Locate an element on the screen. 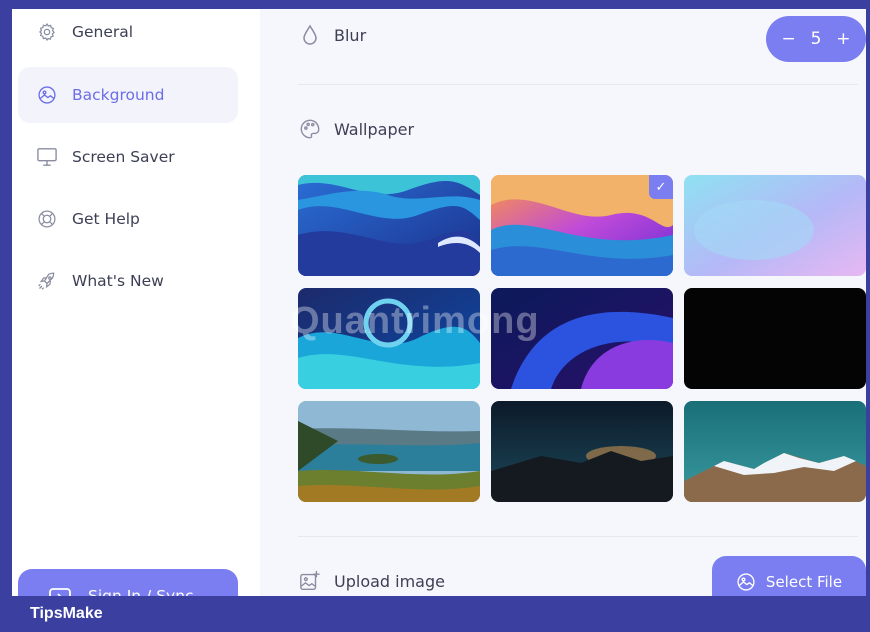  sidebar-item-label: Background is located at coordinates (118, 95).